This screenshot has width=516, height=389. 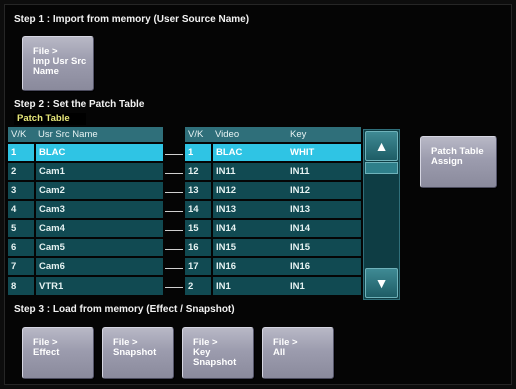 I want to click on key-cell: IN15, so click(x=324, y=247).